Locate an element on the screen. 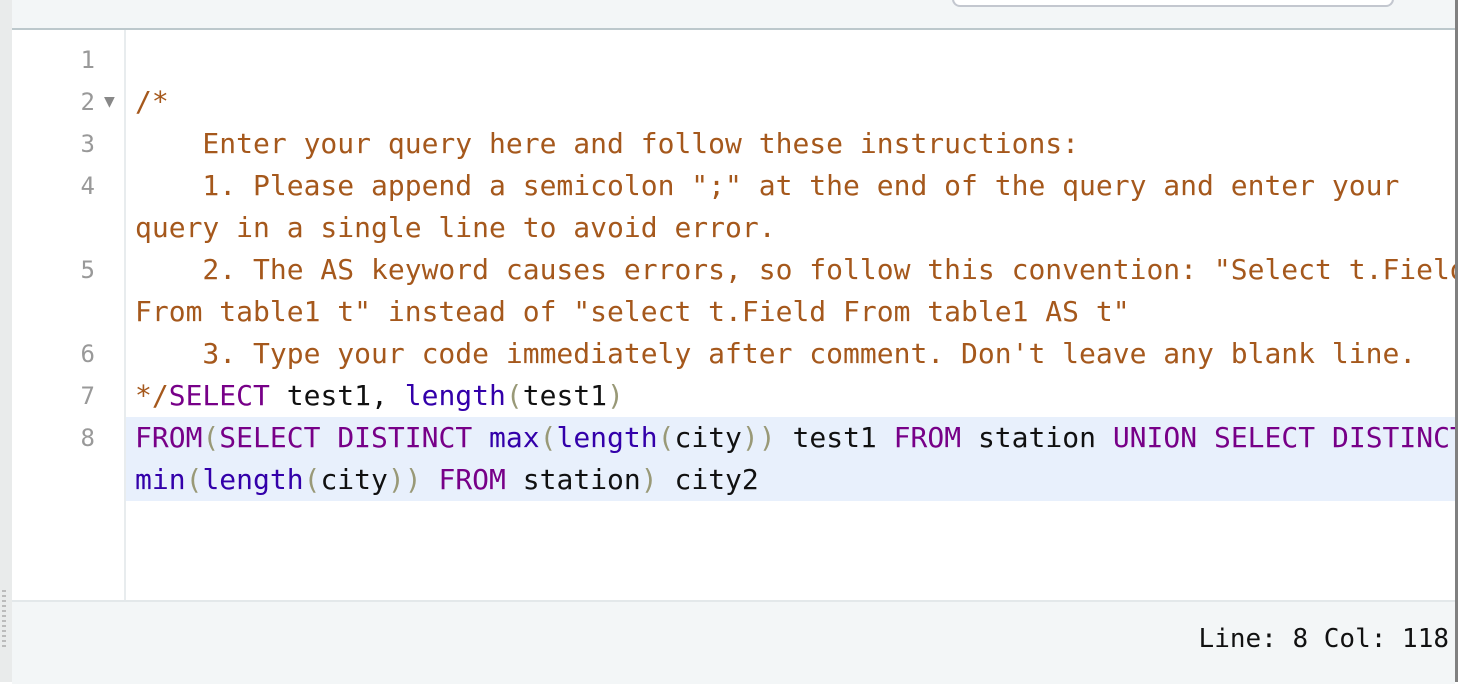  top-toolbar is located at coordinates (735, 15).